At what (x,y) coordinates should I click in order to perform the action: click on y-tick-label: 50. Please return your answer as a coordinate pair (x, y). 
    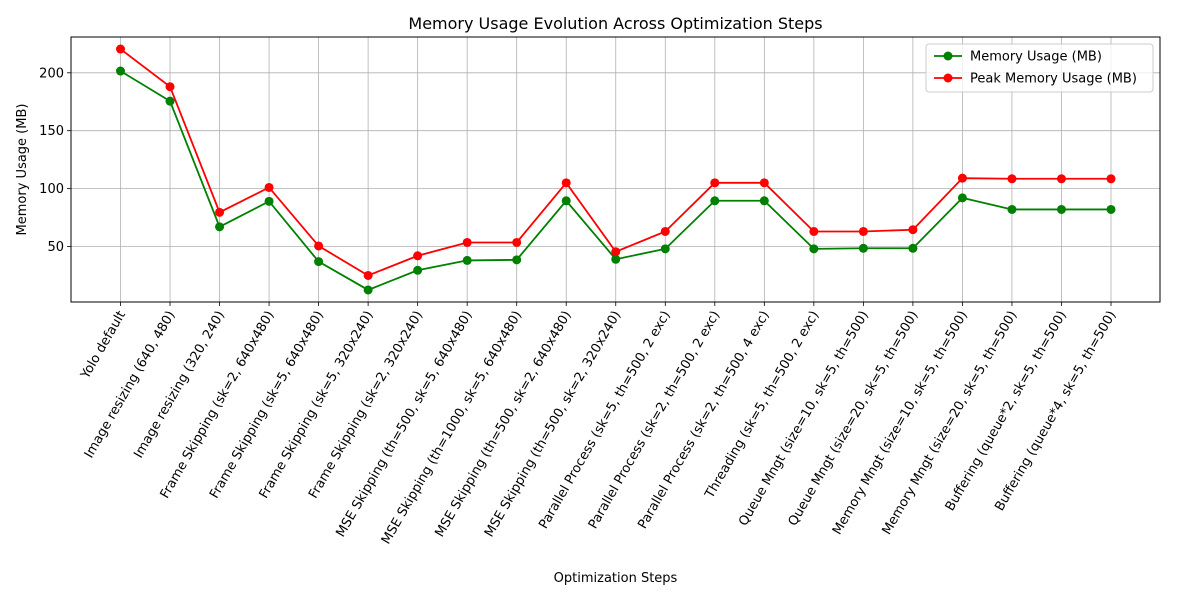
    Looking at the image, I should click on (55, 247).